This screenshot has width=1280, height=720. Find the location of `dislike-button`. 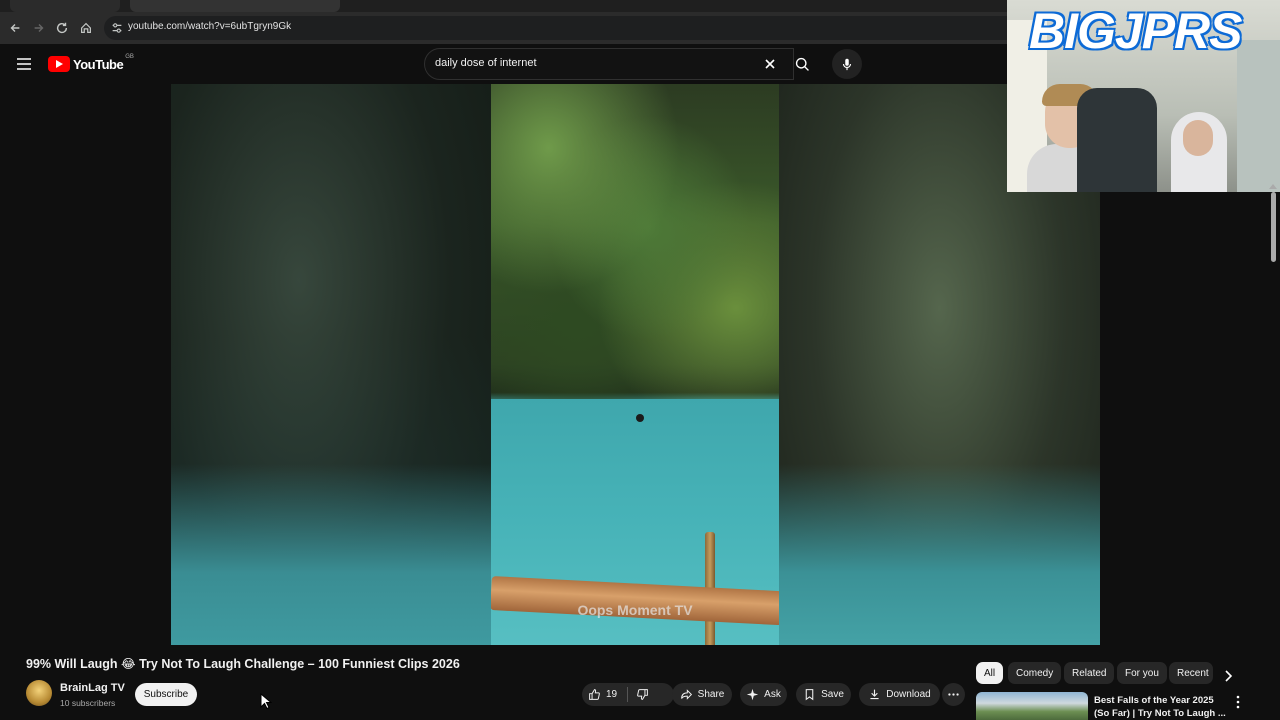

dislike-button is located at coordinates (642, 694).